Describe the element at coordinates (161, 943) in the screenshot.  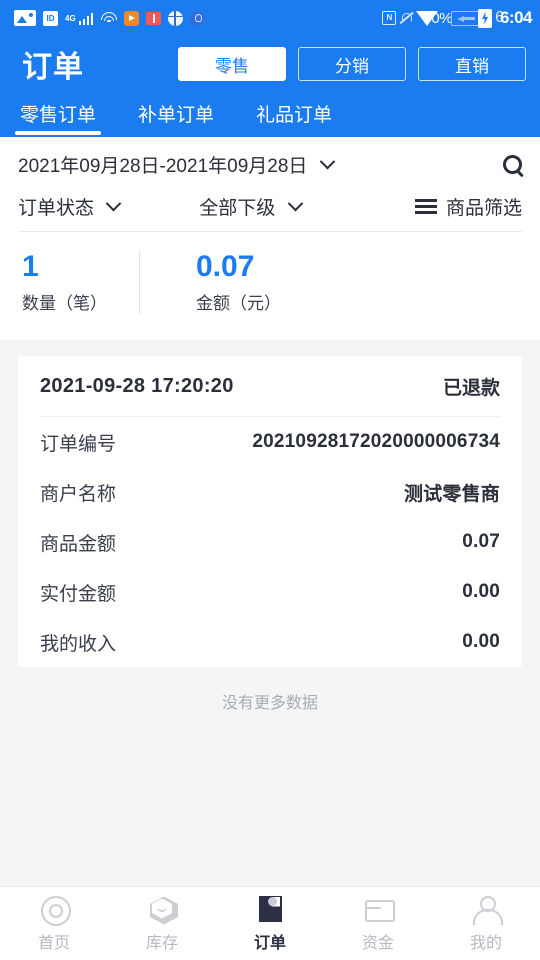
I see `nav-label-inventory: 库存` at that location.